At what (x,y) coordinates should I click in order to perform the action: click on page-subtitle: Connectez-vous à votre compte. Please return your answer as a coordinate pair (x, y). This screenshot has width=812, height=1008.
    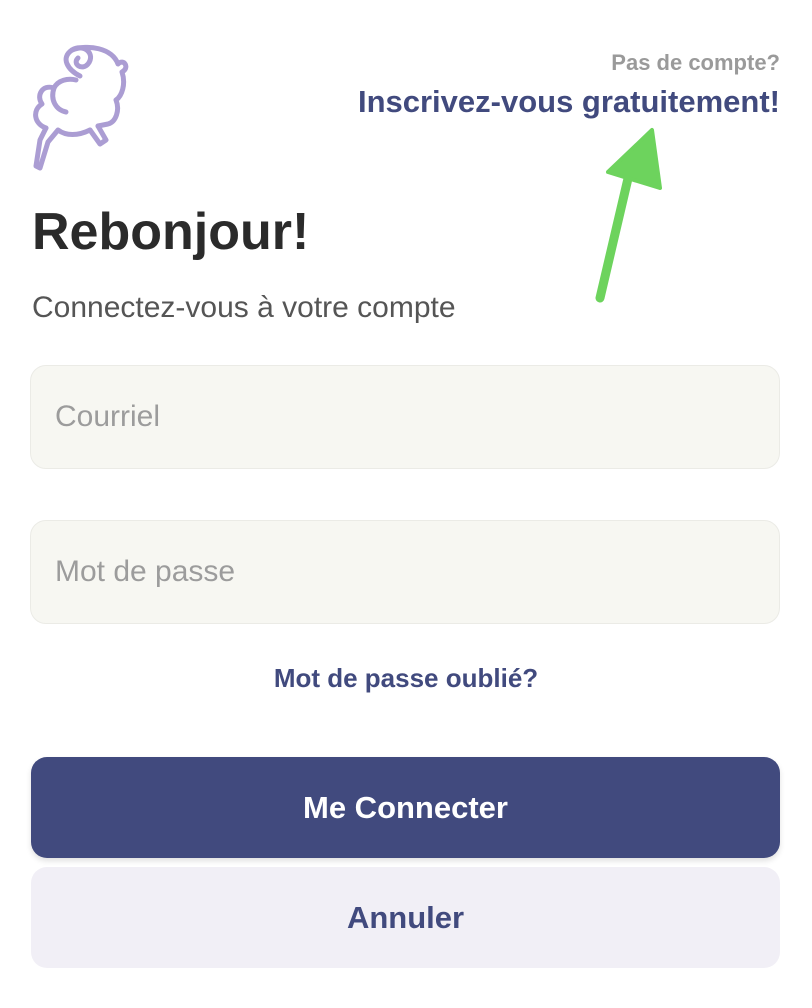
    Looking at the image, I should click on (244, 307).